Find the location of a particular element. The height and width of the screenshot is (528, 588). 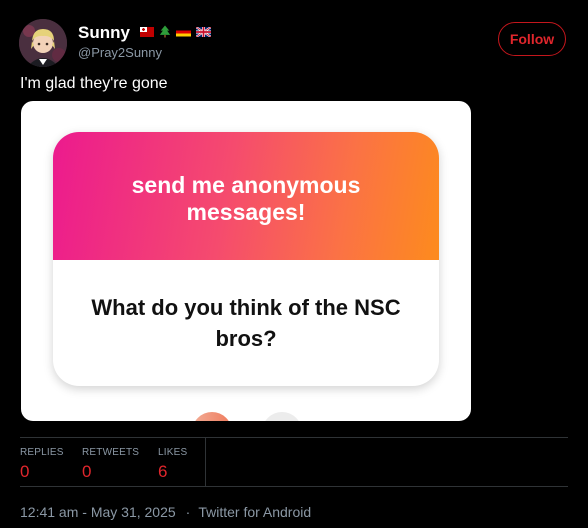

gray-circle-icon is located at coordinates (282, 416).